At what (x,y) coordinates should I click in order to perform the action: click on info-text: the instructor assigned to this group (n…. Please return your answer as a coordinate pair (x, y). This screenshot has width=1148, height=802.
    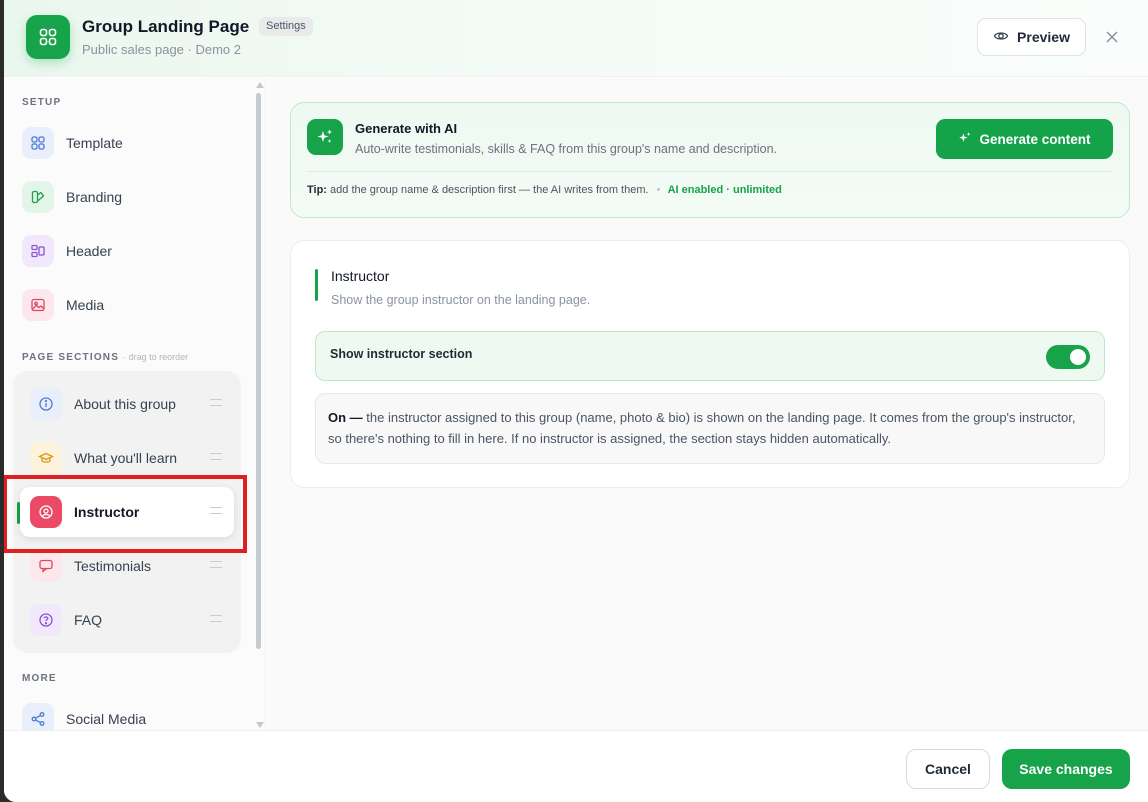
    Looking at the image, I should click on (702, 428).